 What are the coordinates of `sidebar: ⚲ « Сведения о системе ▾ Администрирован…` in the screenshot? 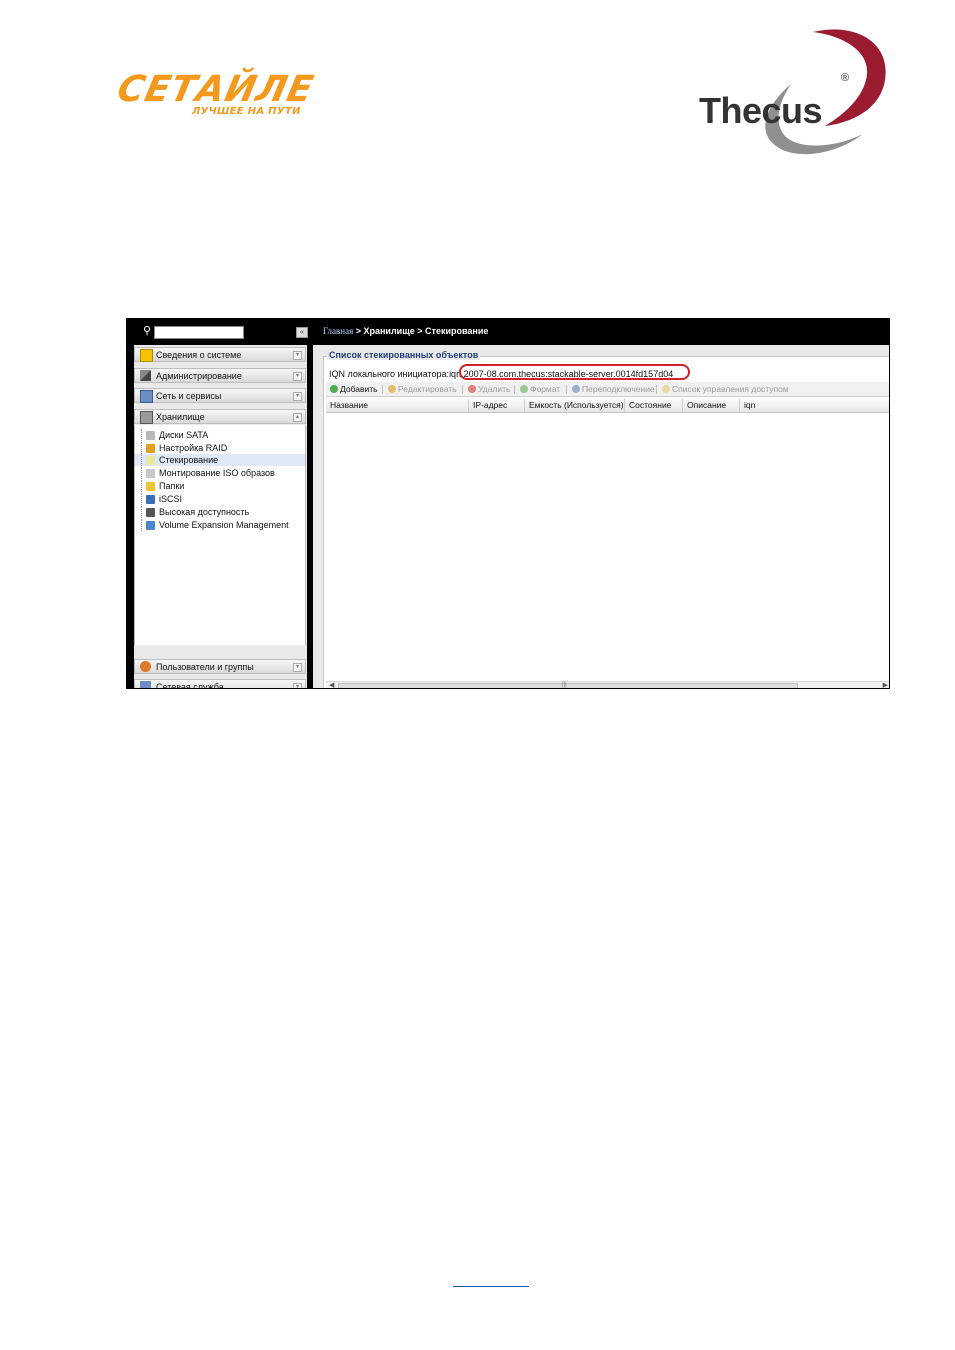 It's located at (220, 503).